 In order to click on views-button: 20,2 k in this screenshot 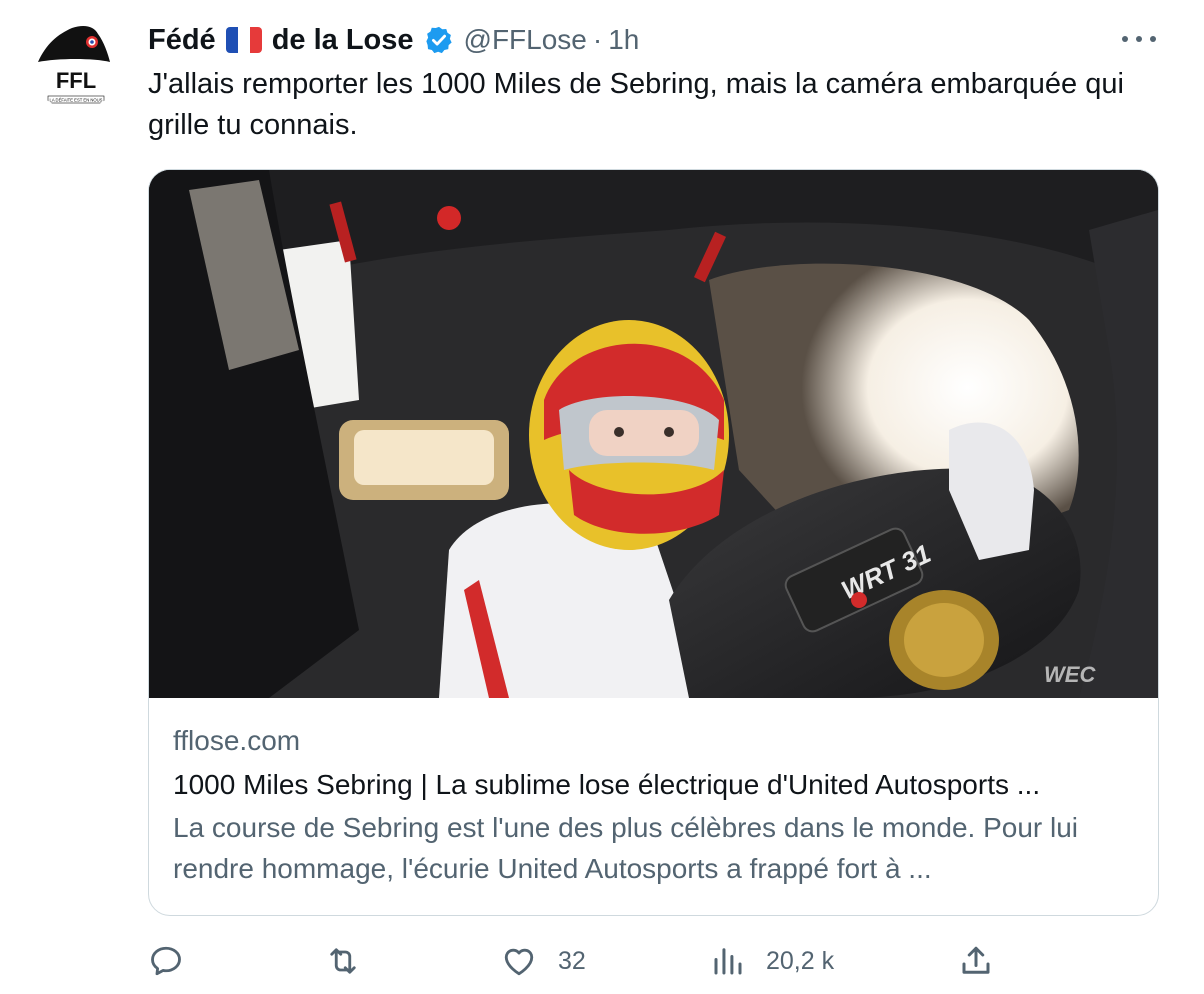, I will do `click(772, 961)`.